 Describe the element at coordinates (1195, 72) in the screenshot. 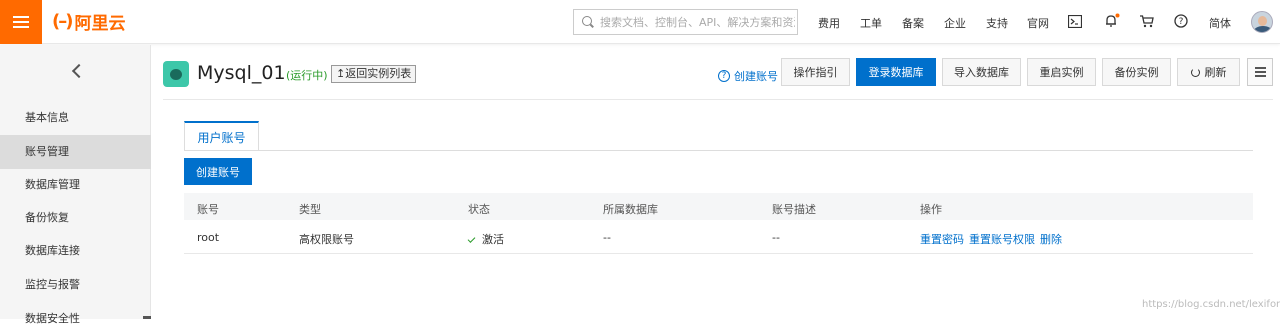

I see `refresh-icon` at that location.